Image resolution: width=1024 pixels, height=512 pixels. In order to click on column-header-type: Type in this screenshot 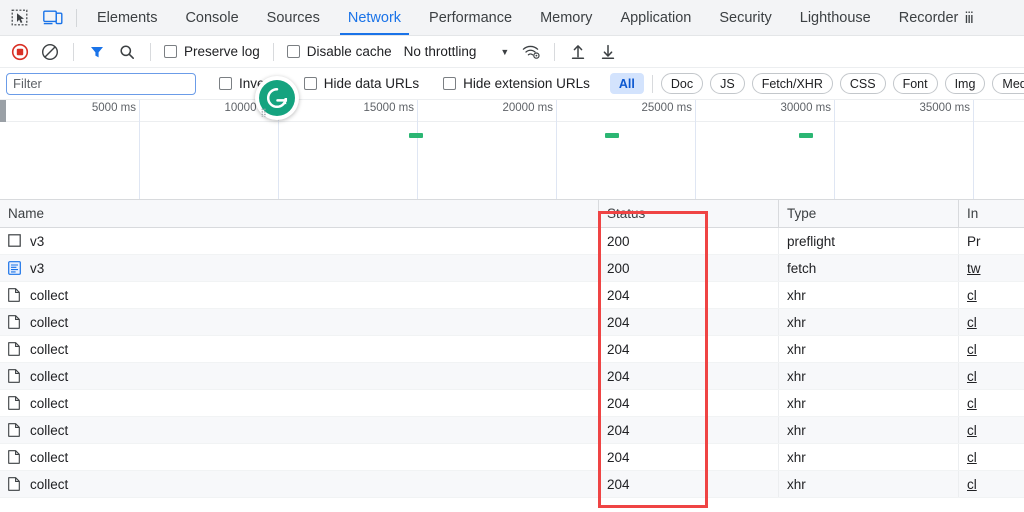, I will do `click(868, 213)`.